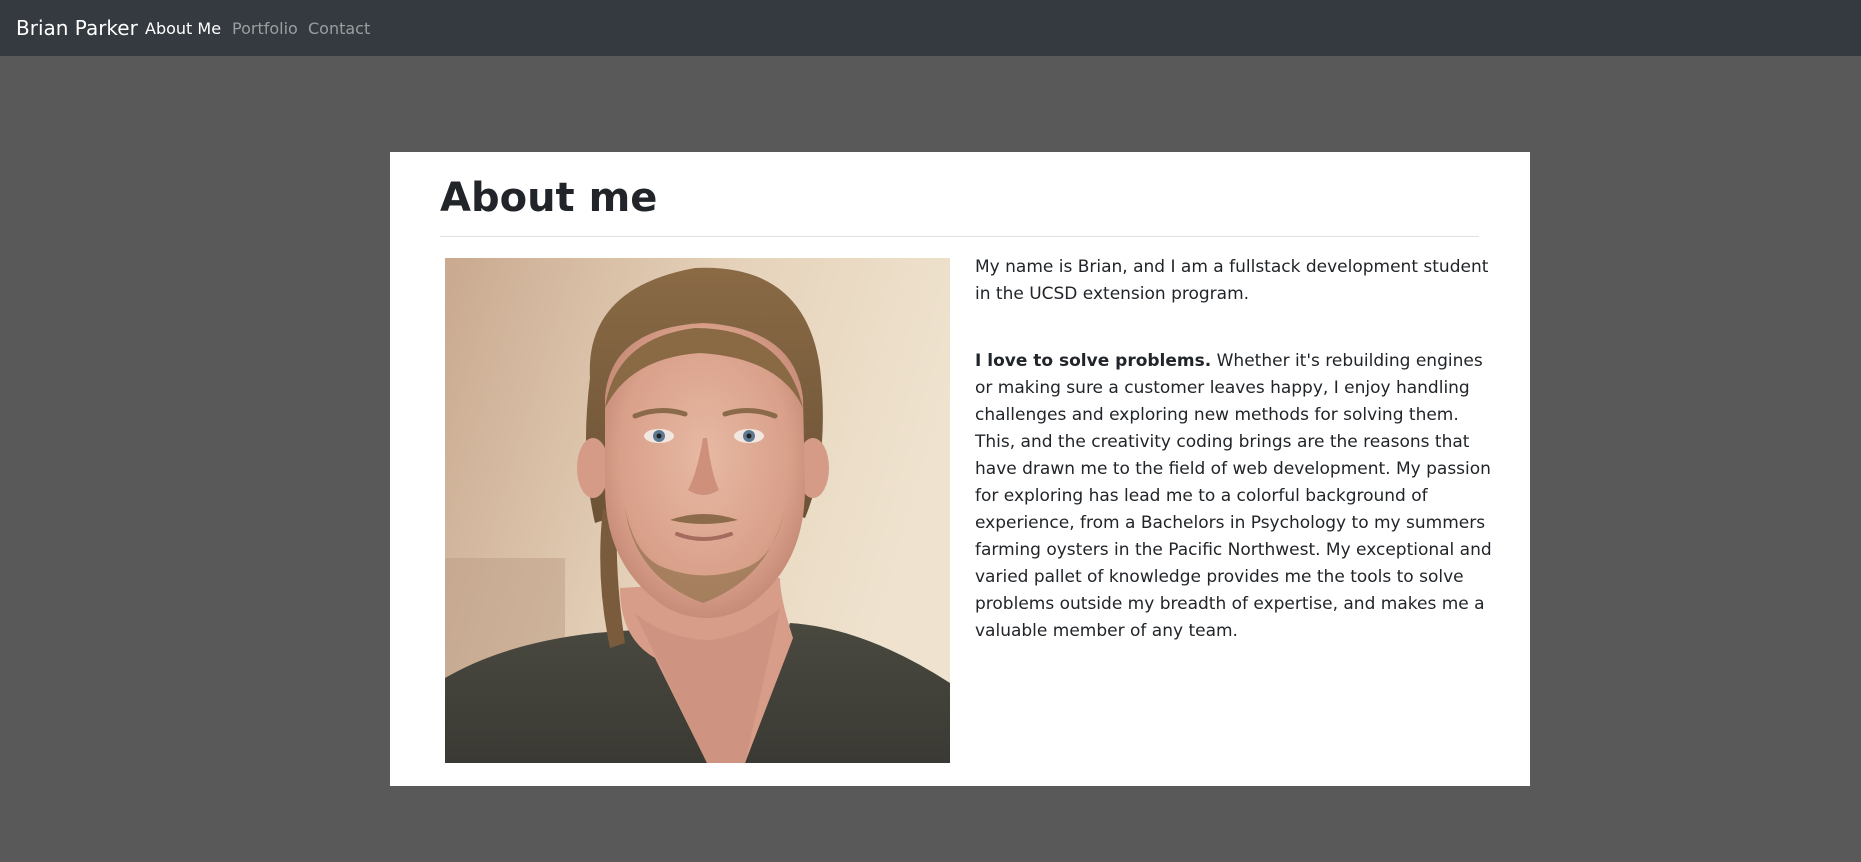  Describe the element at coordinates (265, 28) in the screenshot. I see `nav-link-portfolio: Portfolio` at that location.